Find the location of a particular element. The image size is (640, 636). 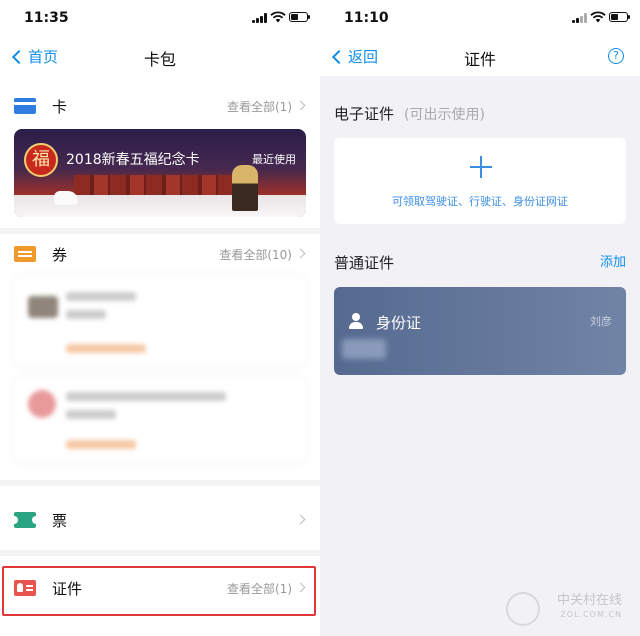

electronic-ids-heading: 电子证件 (可出示使用) is located at coordinates (409, 113).